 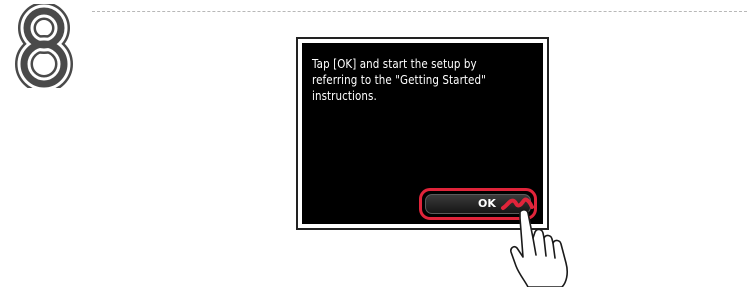 I want to click on pointing-hand-icon, so click(x=539, y=248).